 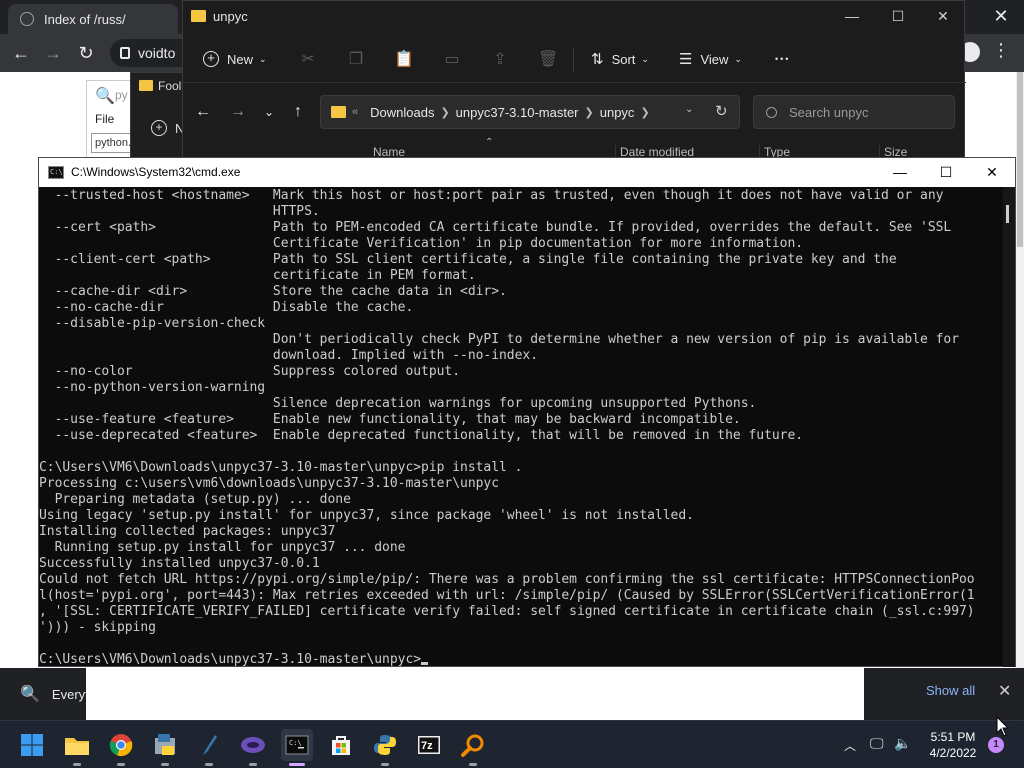 I want to click on breadcrumb-project: unpyc37-3.10-master, so click(x=517, y=112).